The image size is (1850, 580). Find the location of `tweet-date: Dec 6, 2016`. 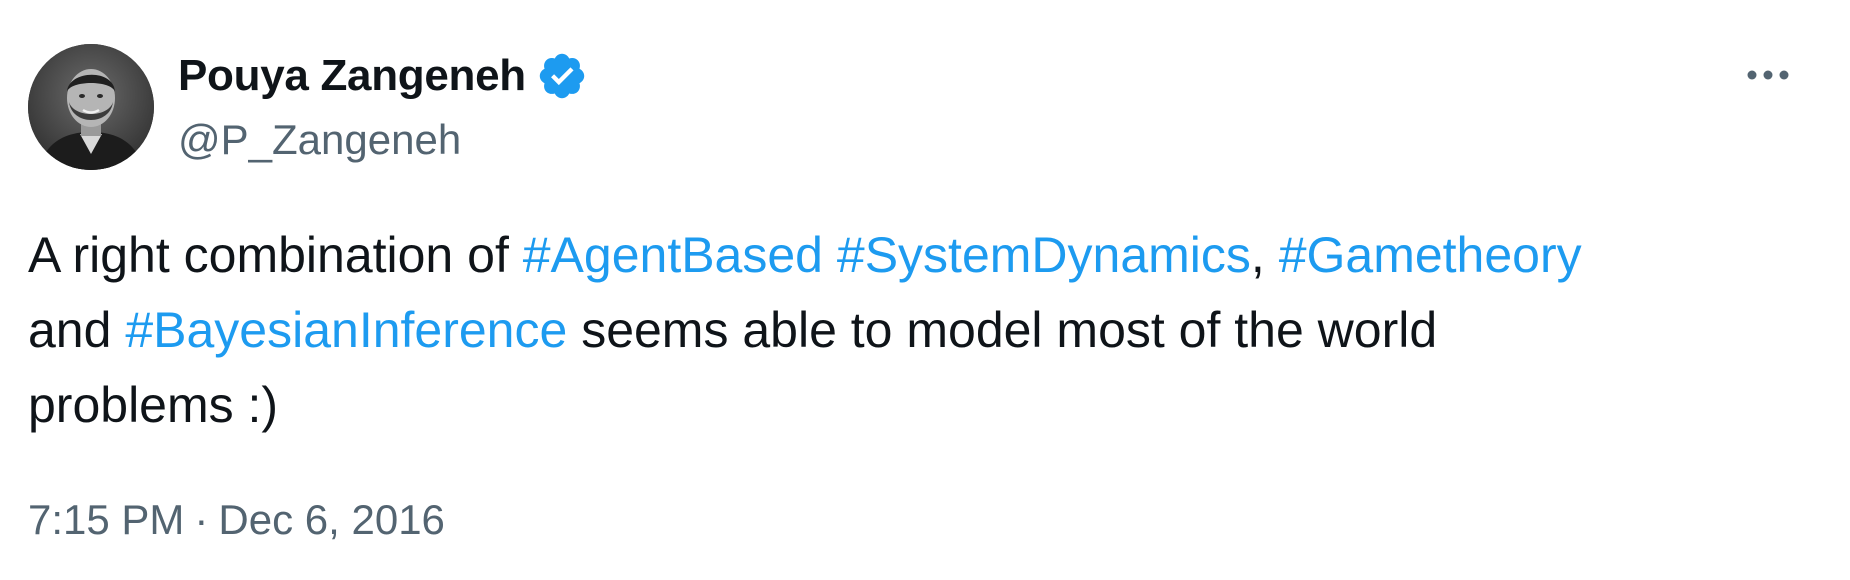

tweet-date: Dec 6, 2016 is located at coordinates (331, 519).